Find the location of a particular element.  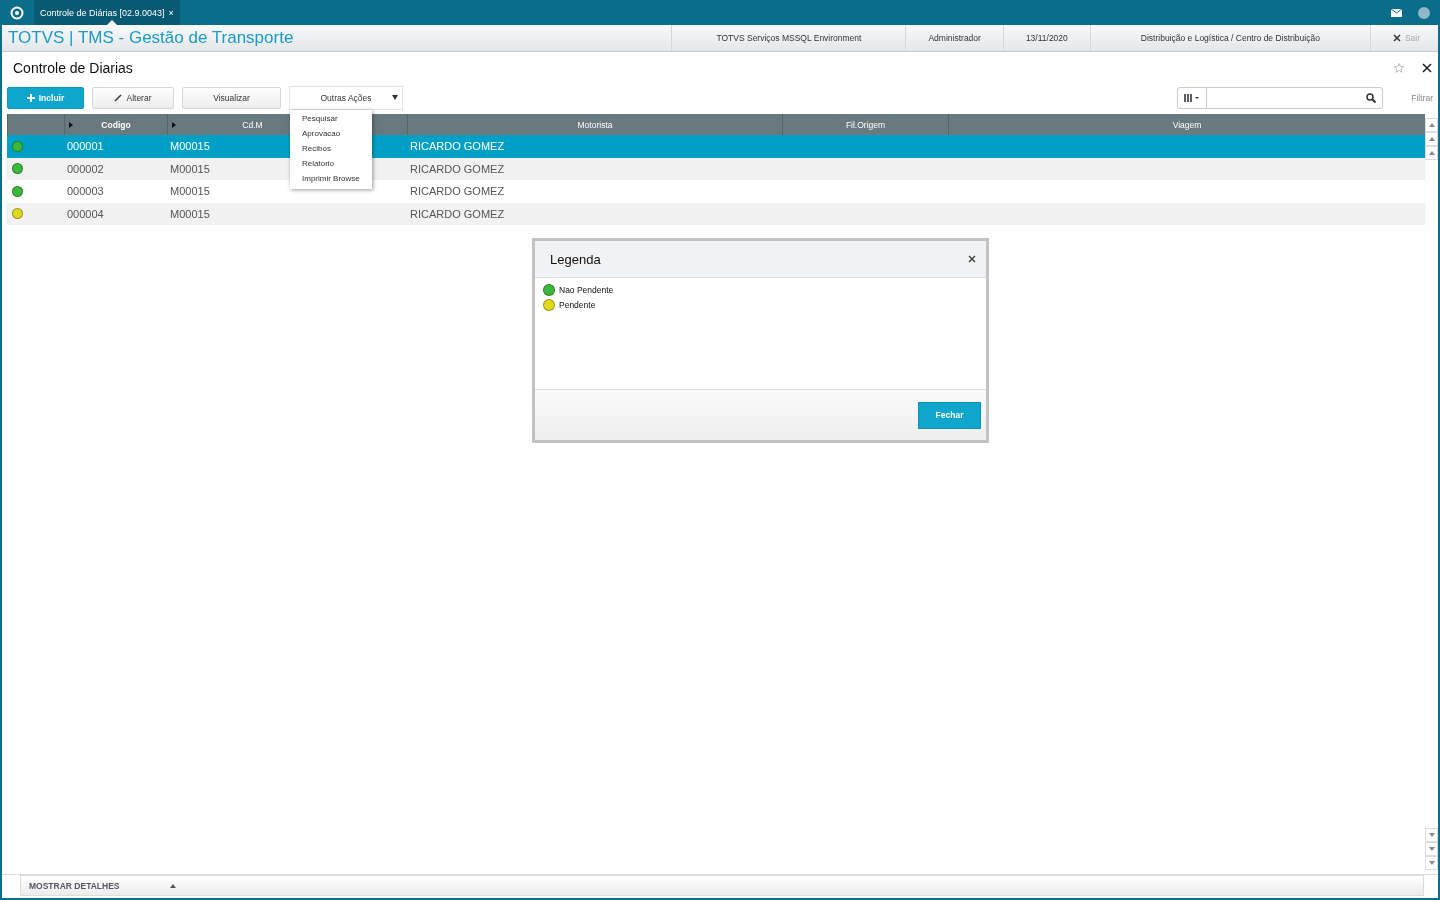

menu-item: Relatorio is located at coordinates (331, 164).